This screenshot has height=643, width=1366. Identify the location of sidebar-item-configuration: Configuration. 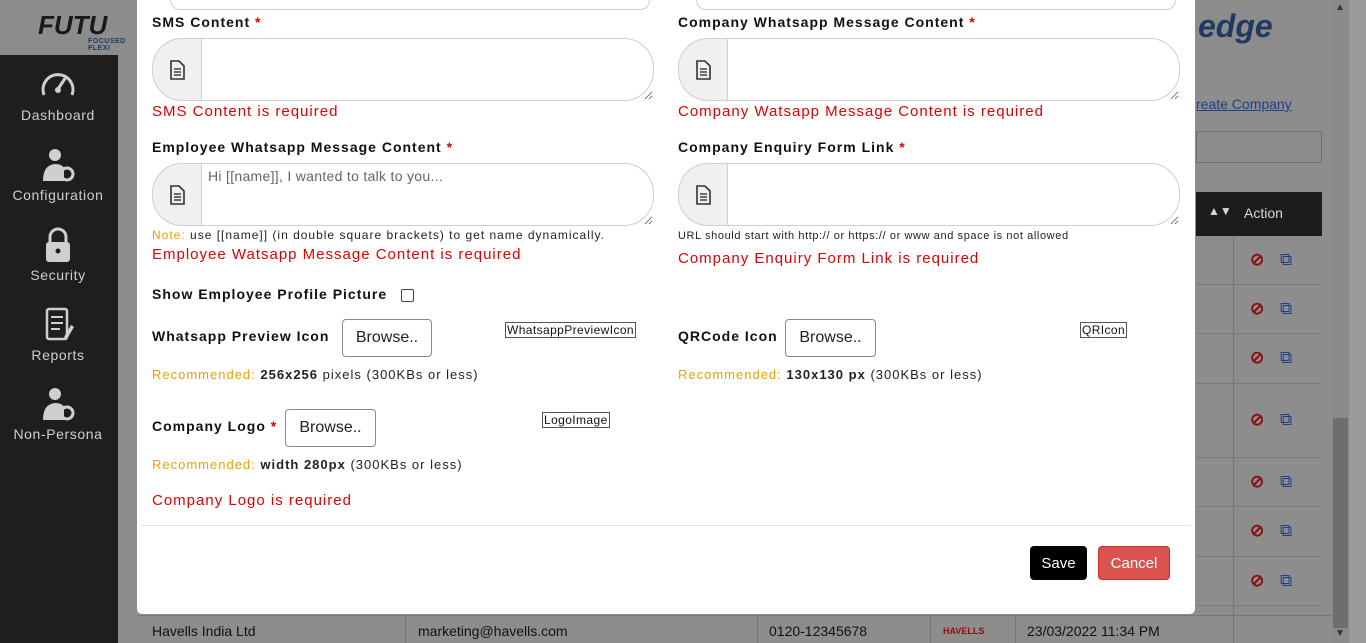
(58, 175).